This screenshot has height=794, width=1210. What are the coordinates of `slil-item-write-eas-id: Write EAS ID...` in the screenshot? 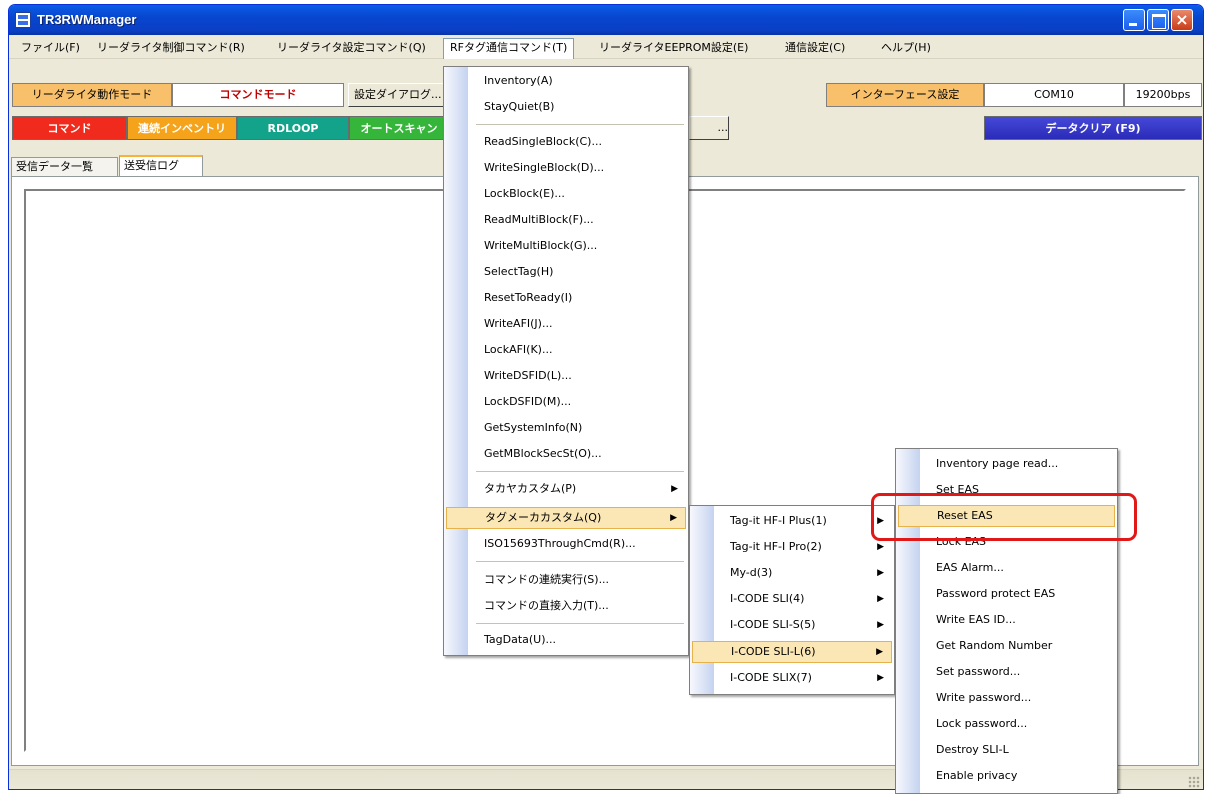 It's located at (1017, 620).